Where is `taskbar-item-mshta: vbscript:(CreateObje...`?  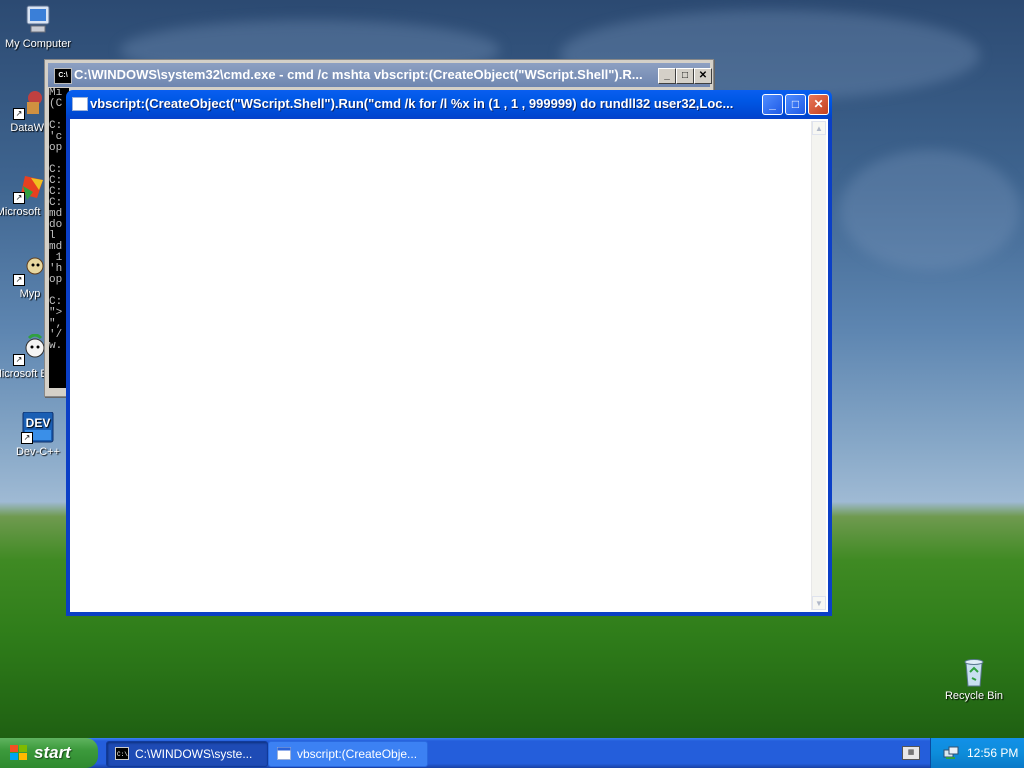 taskbar-item-mshta: vbscript:(CreateObje... is located at coordinates (348, 754).